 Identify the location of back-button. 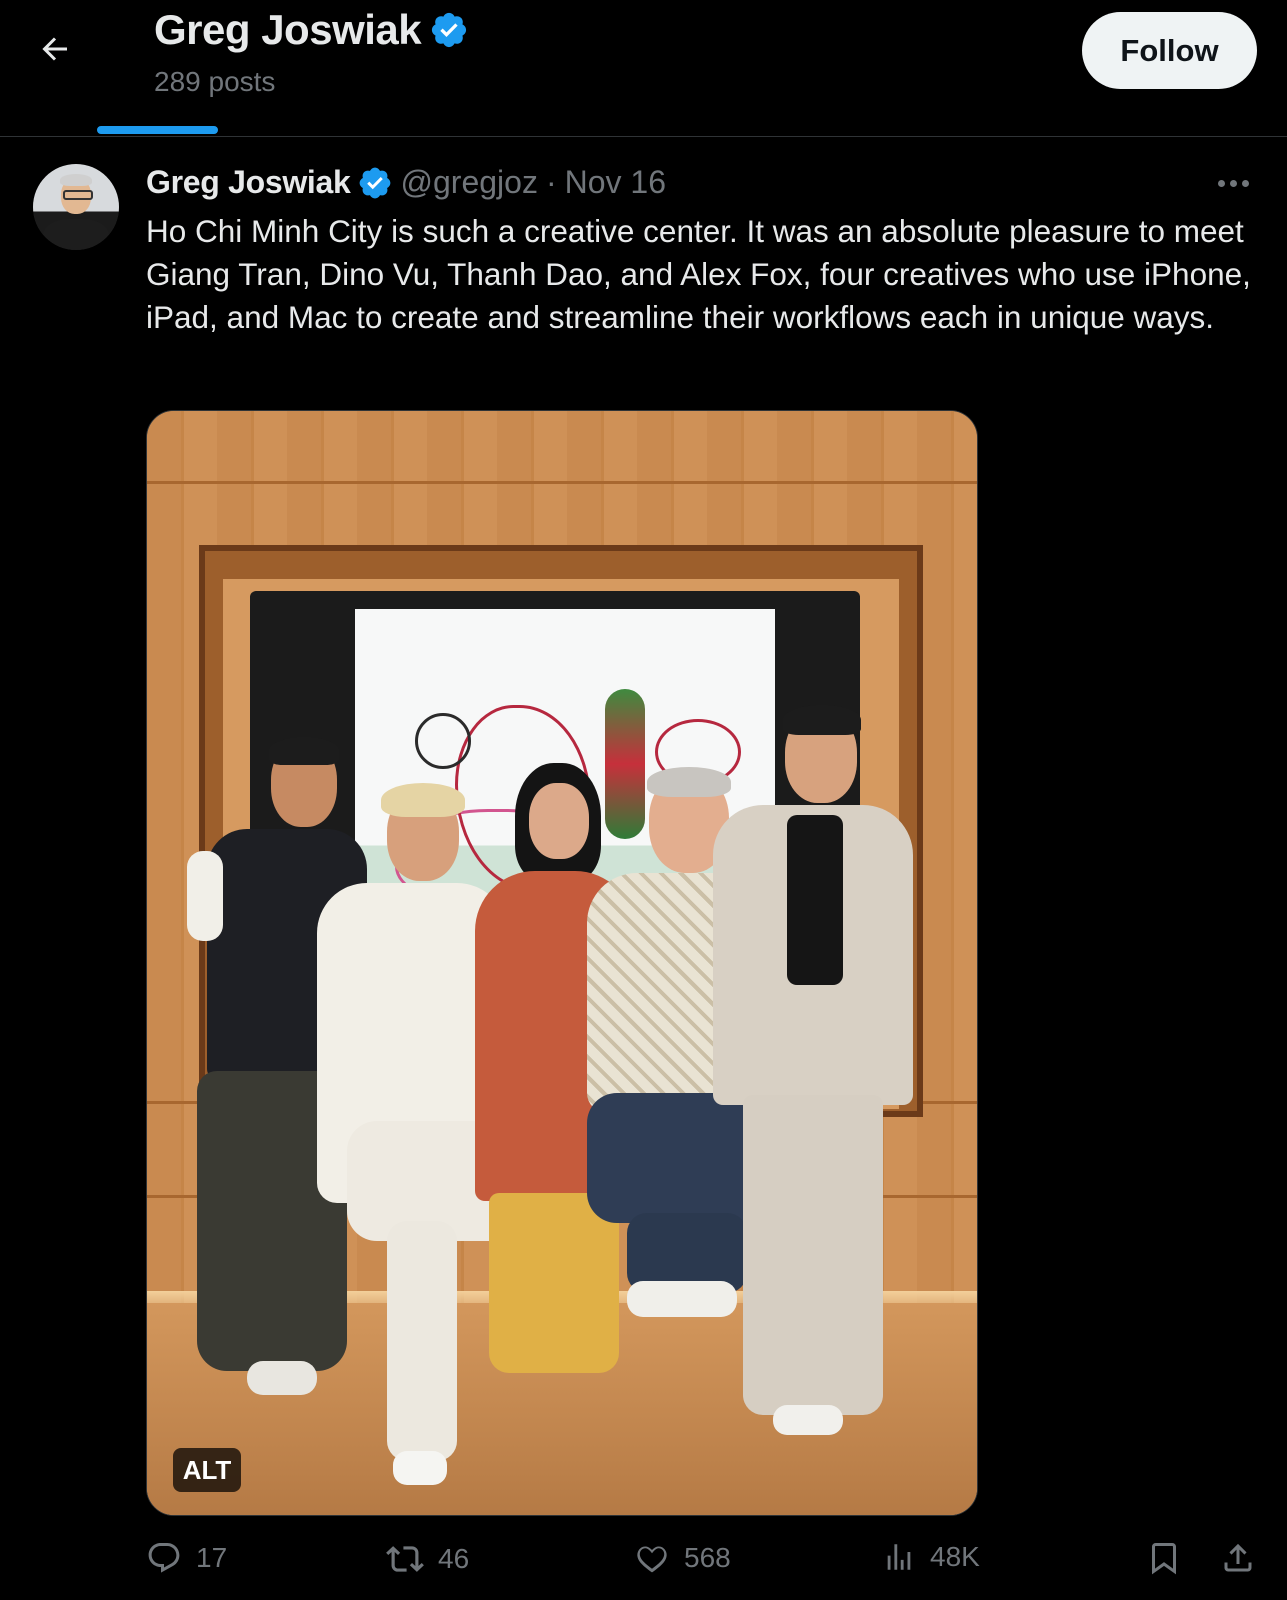
(55, 49).